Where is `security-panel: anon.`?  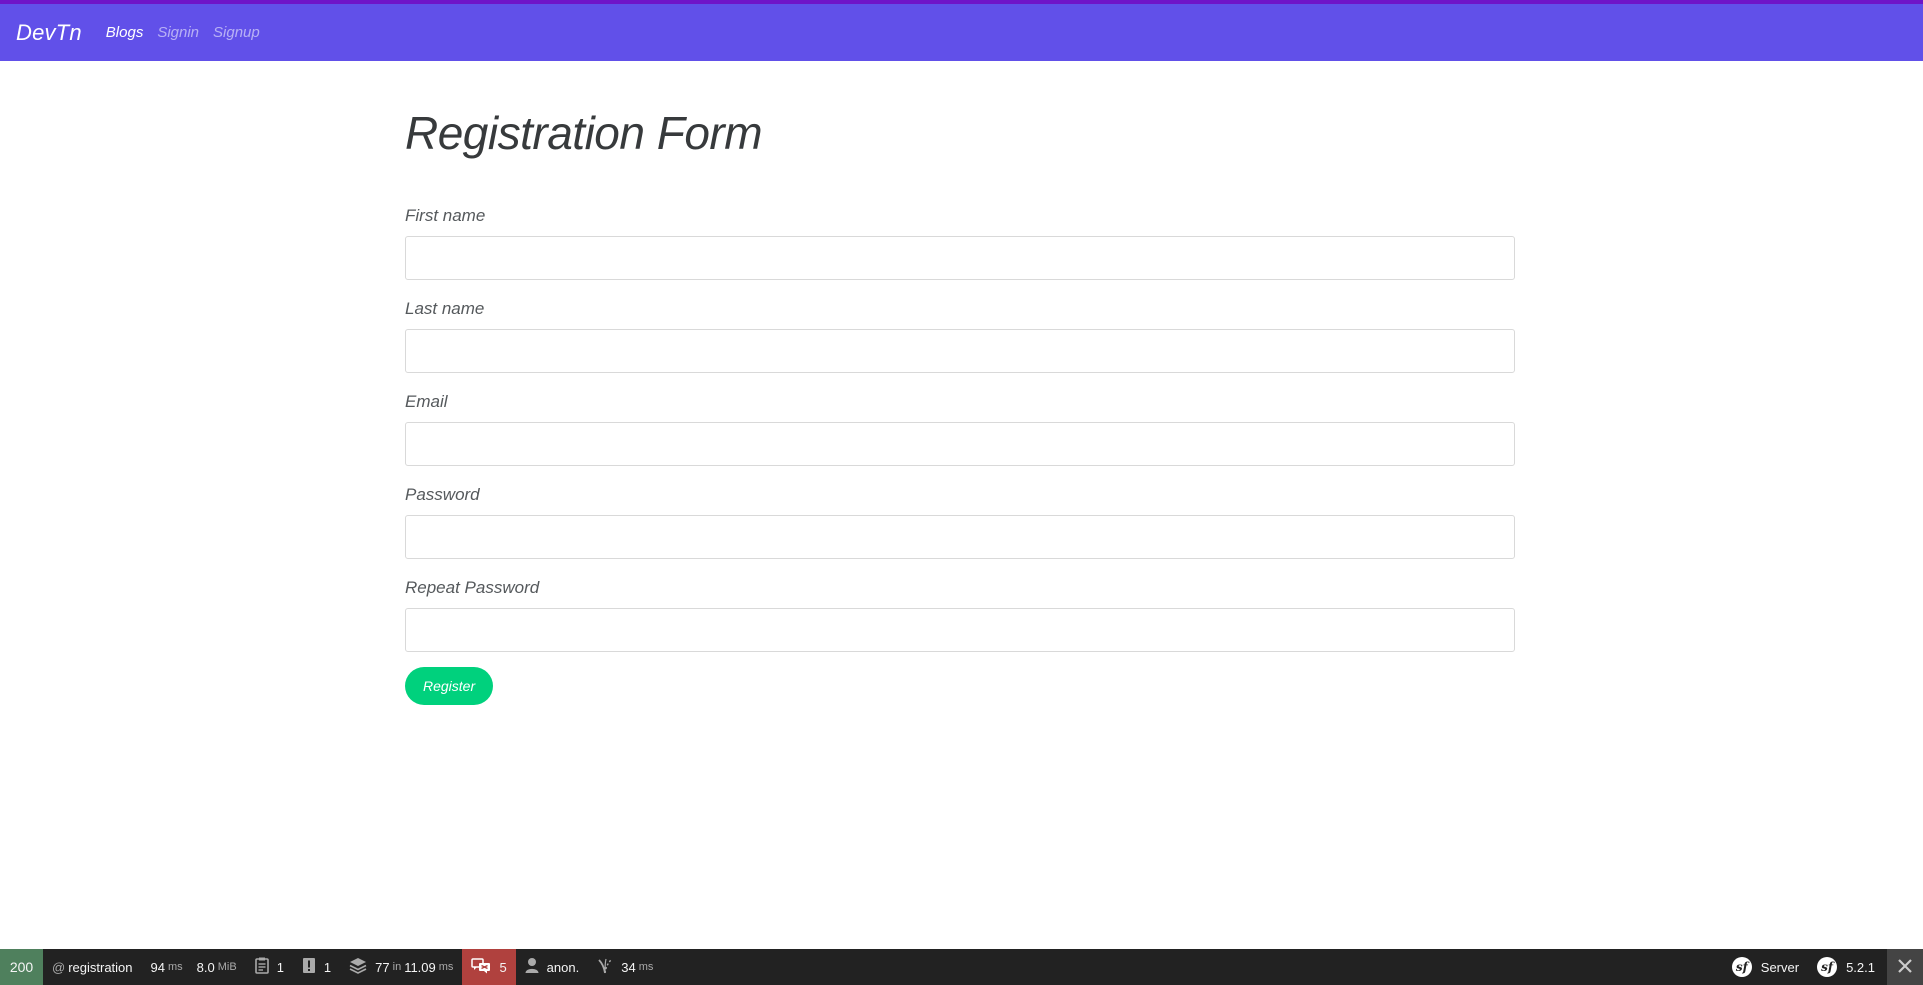 security-panel: anon. is located at coordinates (552, 967).